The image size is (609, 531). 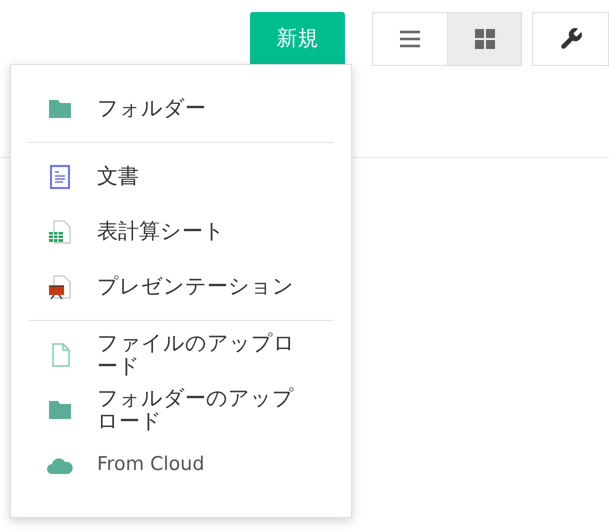 What do you see at coordinates (181, 409) in the screenshot?
I see `menu-item: フォルダーのアップロード` at bounding box center [181, 409].